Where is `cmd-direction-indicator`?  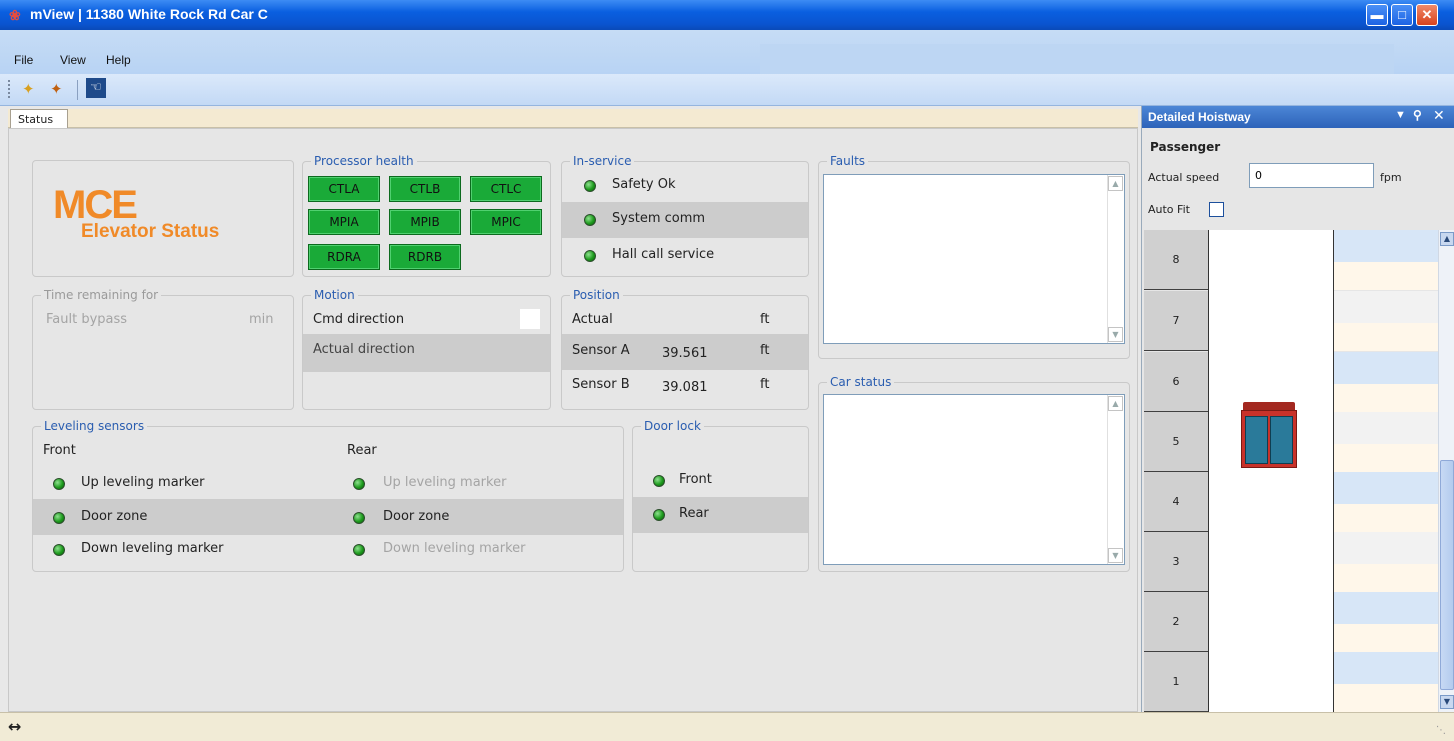 cmd-direction-indicator is located at coordinates (530, 319).